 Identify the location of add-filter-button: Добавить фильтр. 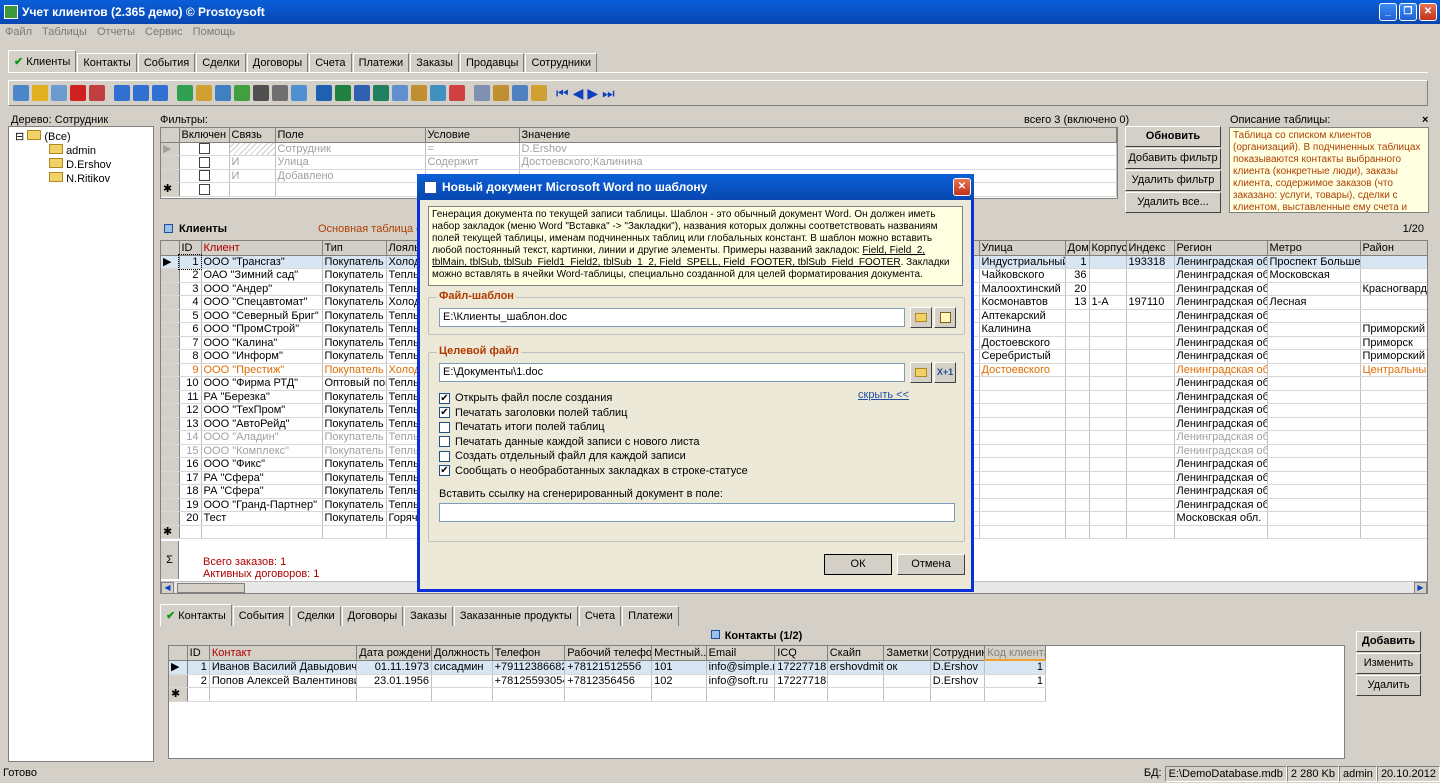
(1173, 158).